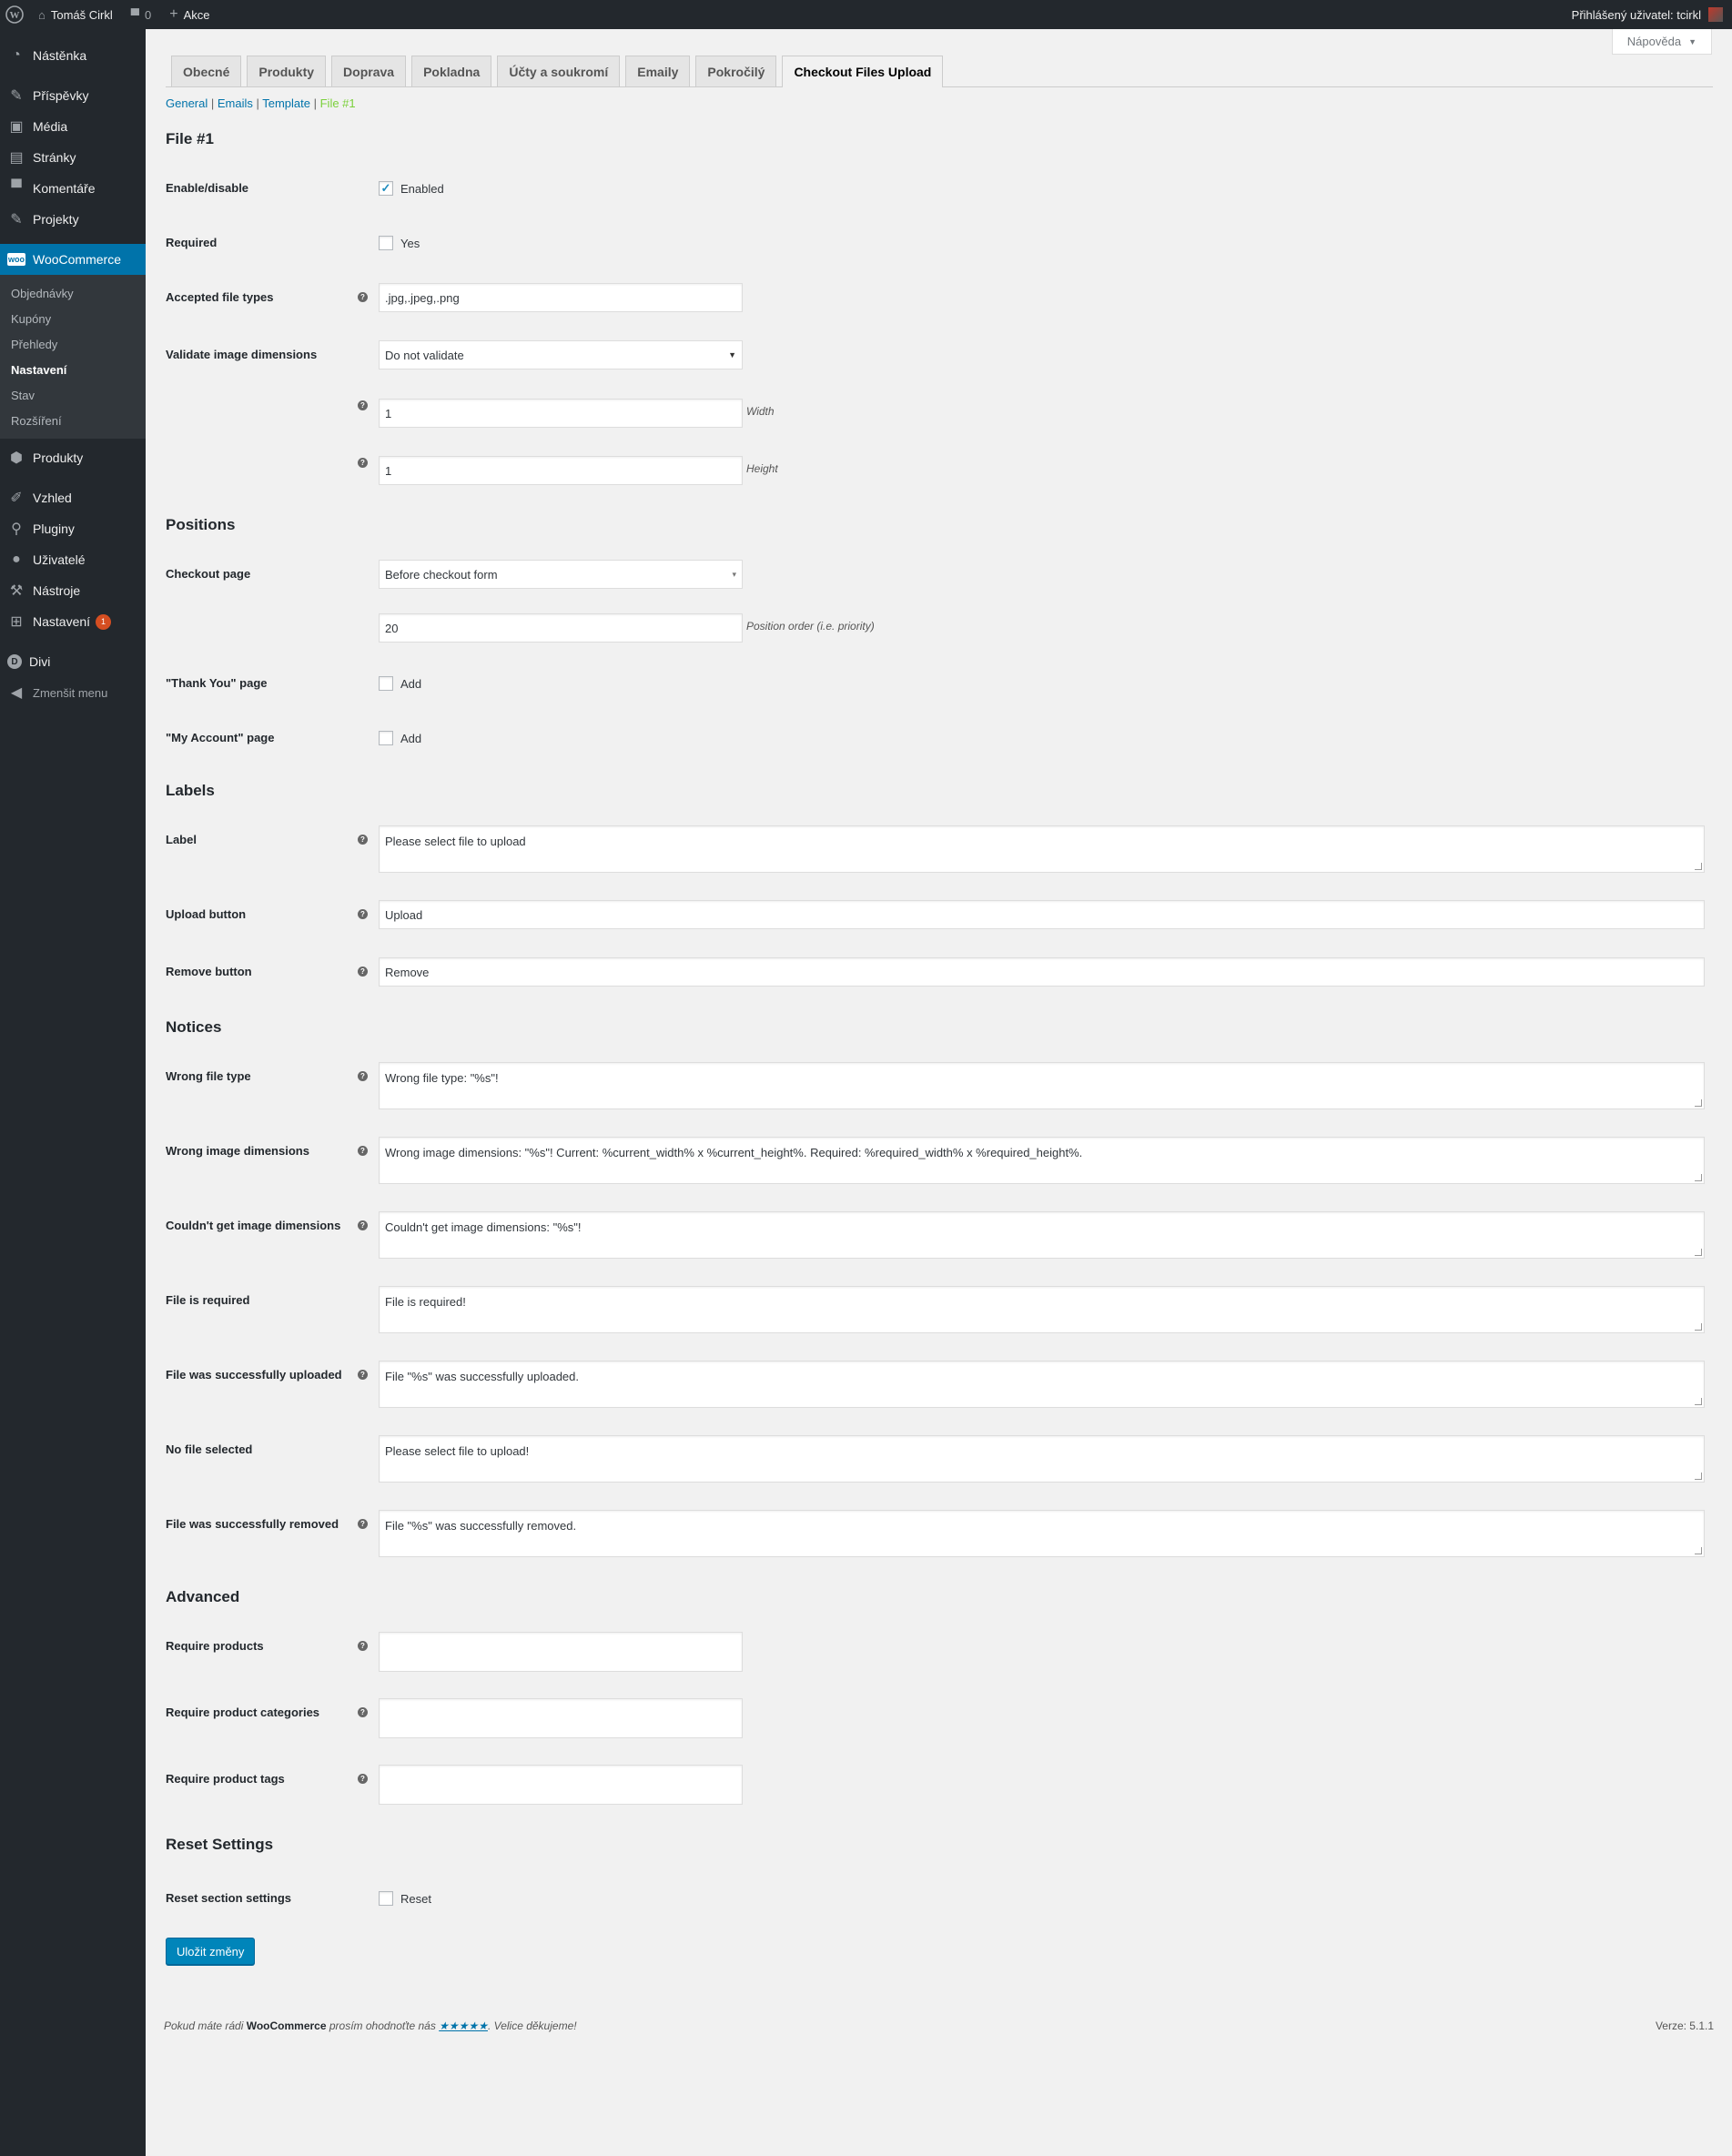 The height and width of the screenshot is (2156, 1732). What do you see at coordinates (73, 458) in the screenshot?
I see `sidebar-item-products: ⬢ Produkty` at bounding box center [73, 458].